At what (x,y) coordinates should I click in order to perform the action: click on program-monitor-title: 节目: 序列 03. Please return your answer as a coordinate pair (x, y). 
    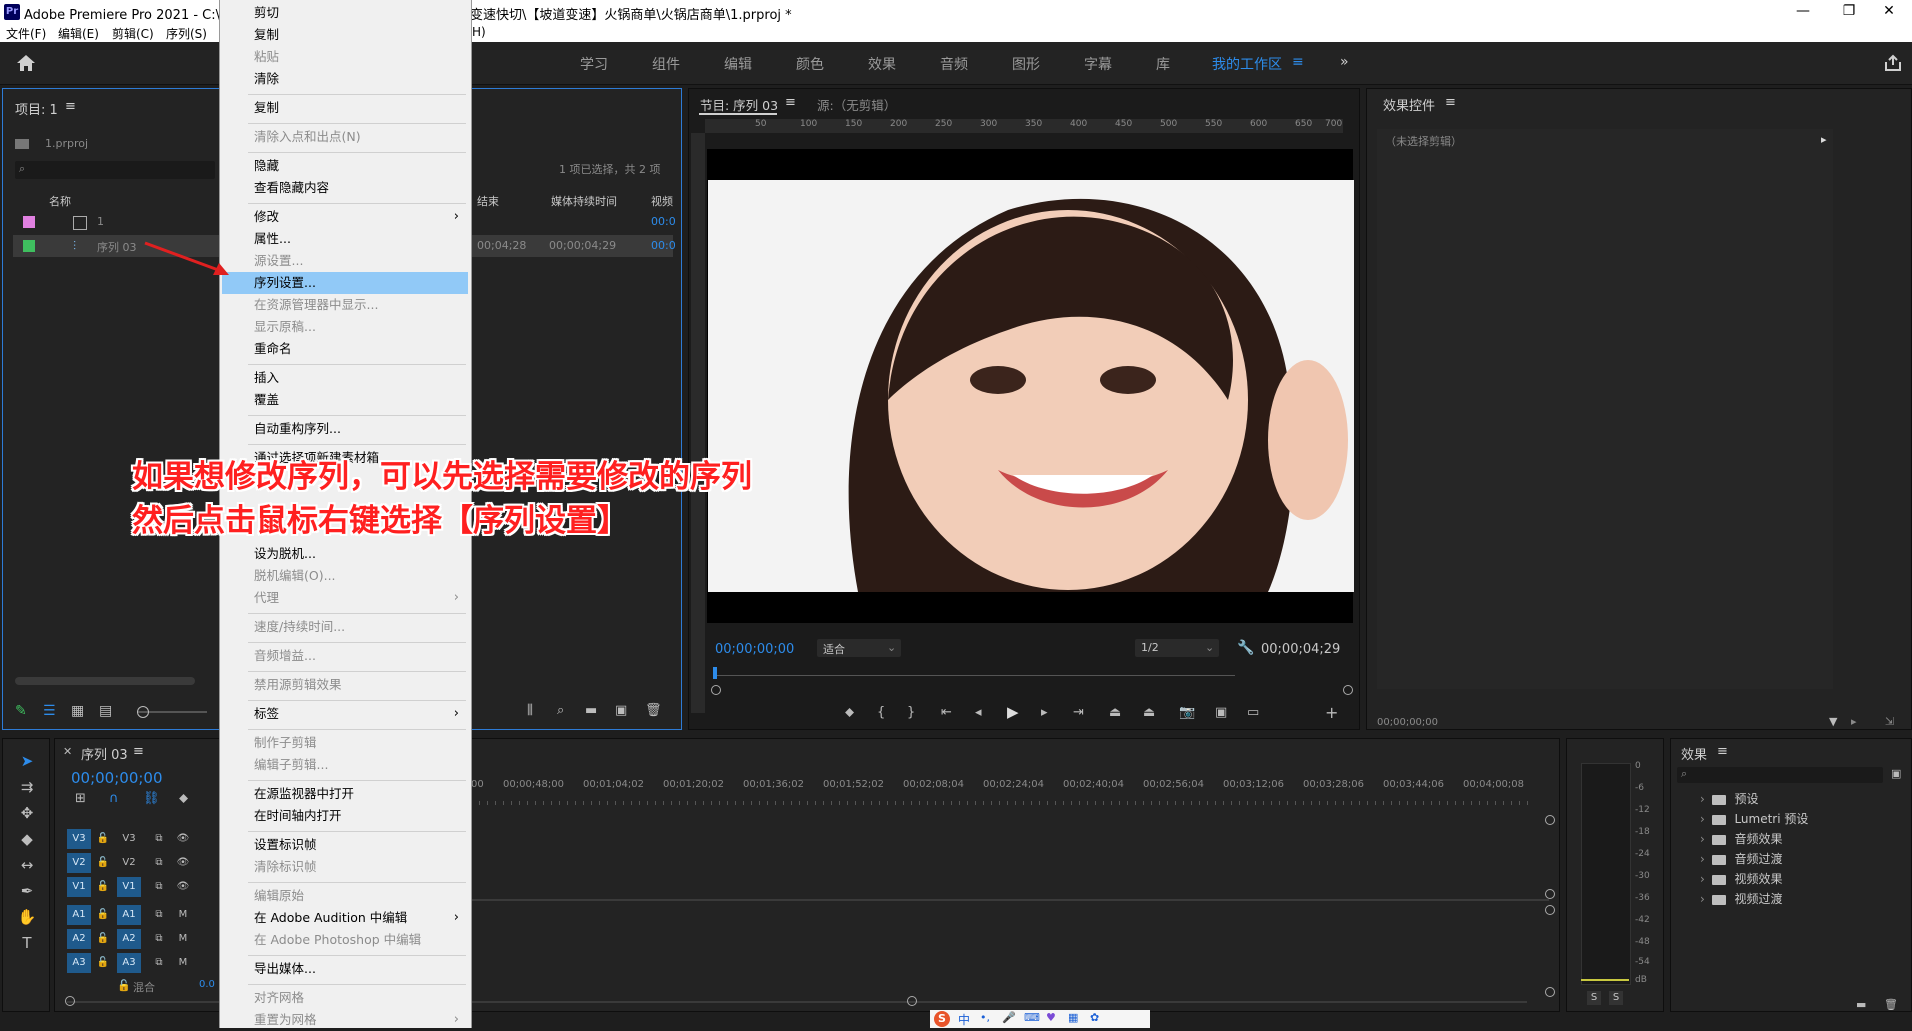
    Looking at the image, I should click on (739, 104).